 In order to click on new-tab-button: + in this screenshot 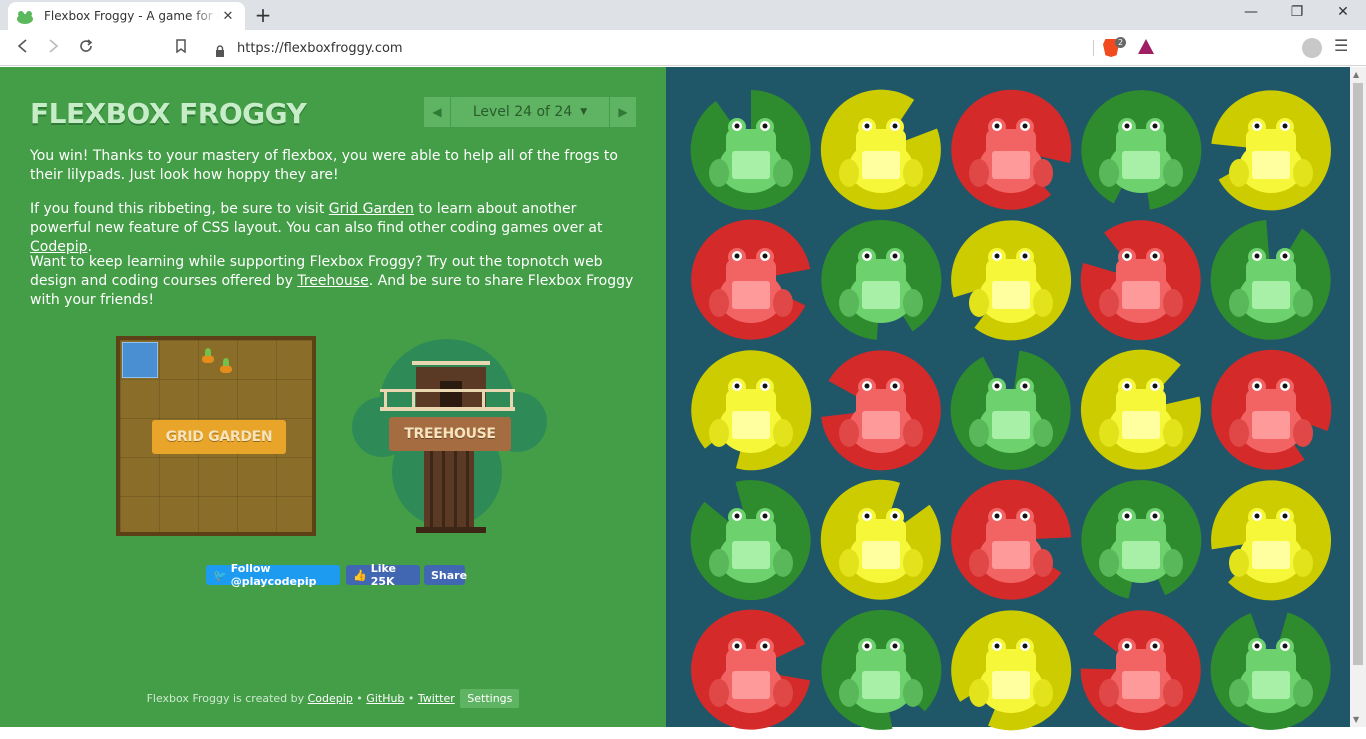, I will do `click(263, 15)`.